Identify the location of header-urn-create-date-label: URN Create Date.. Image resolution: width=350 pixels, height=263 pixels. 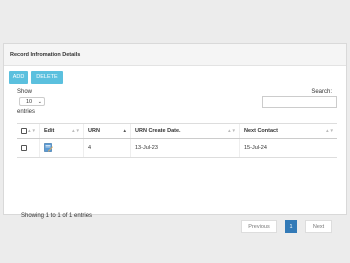
(158, 131).